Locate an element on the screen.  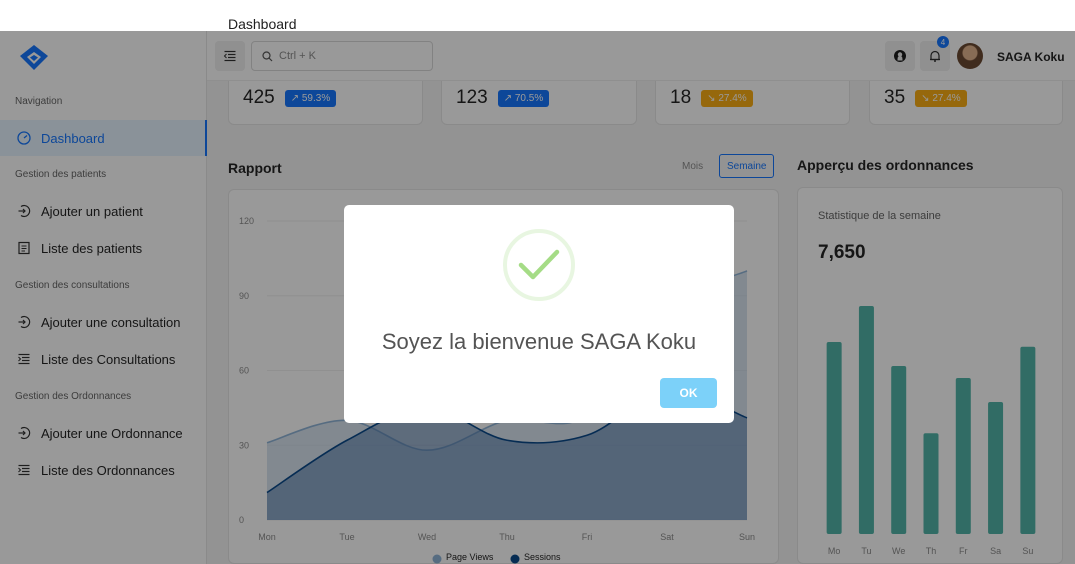
welcome-modal: Soyez la bienvenue SAGA Koku OK is located at coordinates (539, 314).